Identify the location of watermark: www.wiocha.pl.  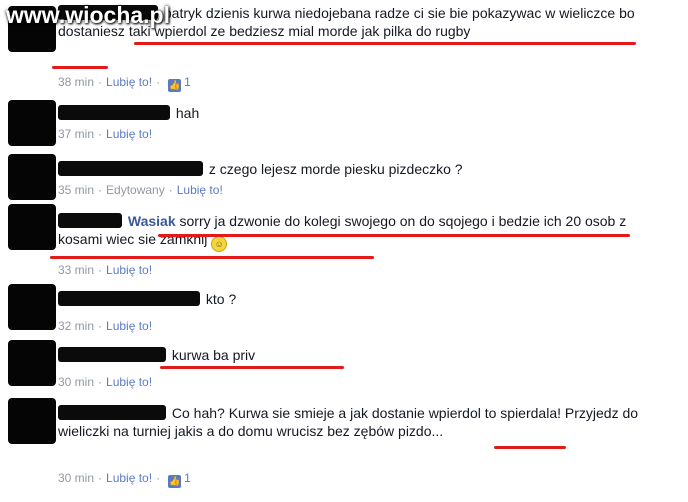
(88, 15).